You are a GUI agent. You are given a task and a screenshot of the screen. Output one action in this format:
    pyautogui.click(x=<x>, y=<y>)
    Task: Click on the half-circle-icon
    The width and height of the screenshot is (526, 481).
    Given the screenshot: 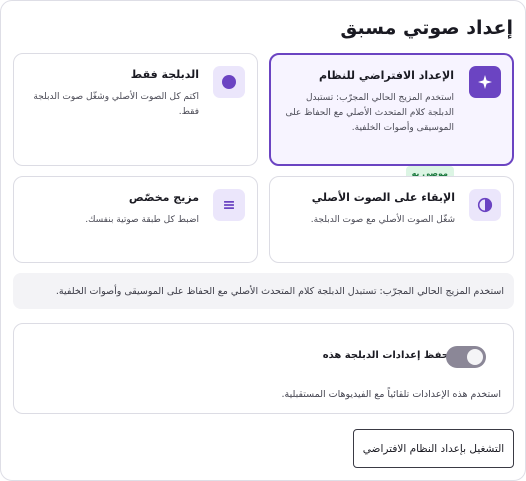 What is the action you would take?
    pyautogui.click(x=485, y=205)
    